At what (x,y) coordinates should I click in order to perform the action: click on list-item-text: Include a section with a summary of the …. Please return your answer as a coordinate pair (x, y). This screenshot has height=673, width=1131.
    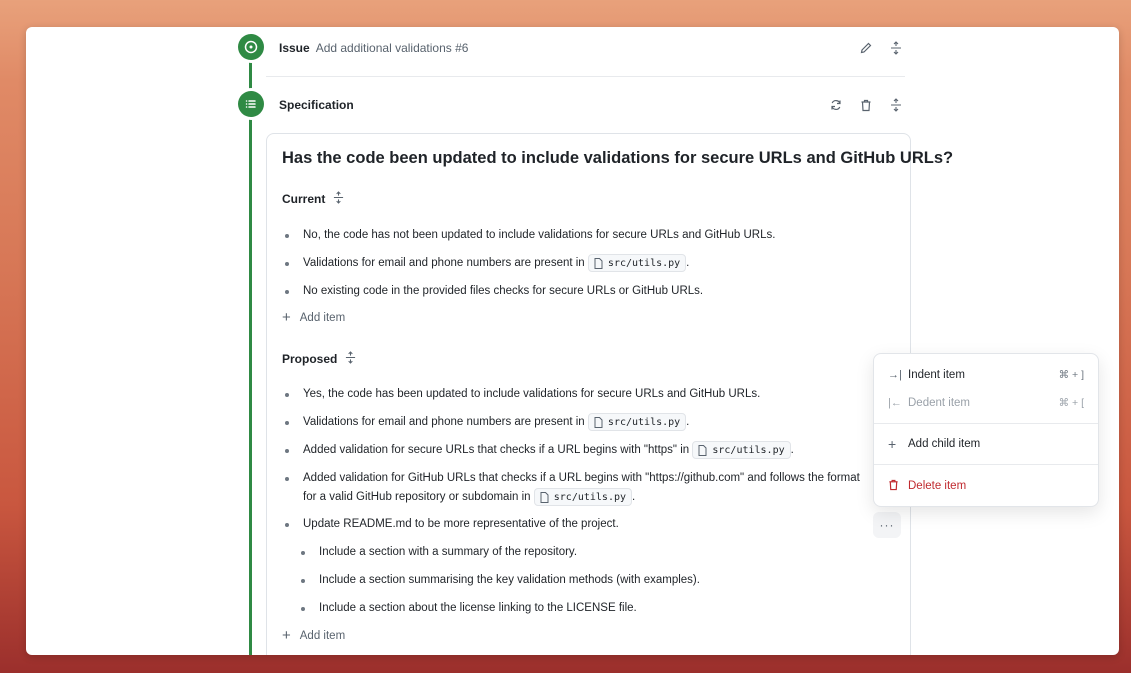
    Looking at the image, I should click on (448, 552).